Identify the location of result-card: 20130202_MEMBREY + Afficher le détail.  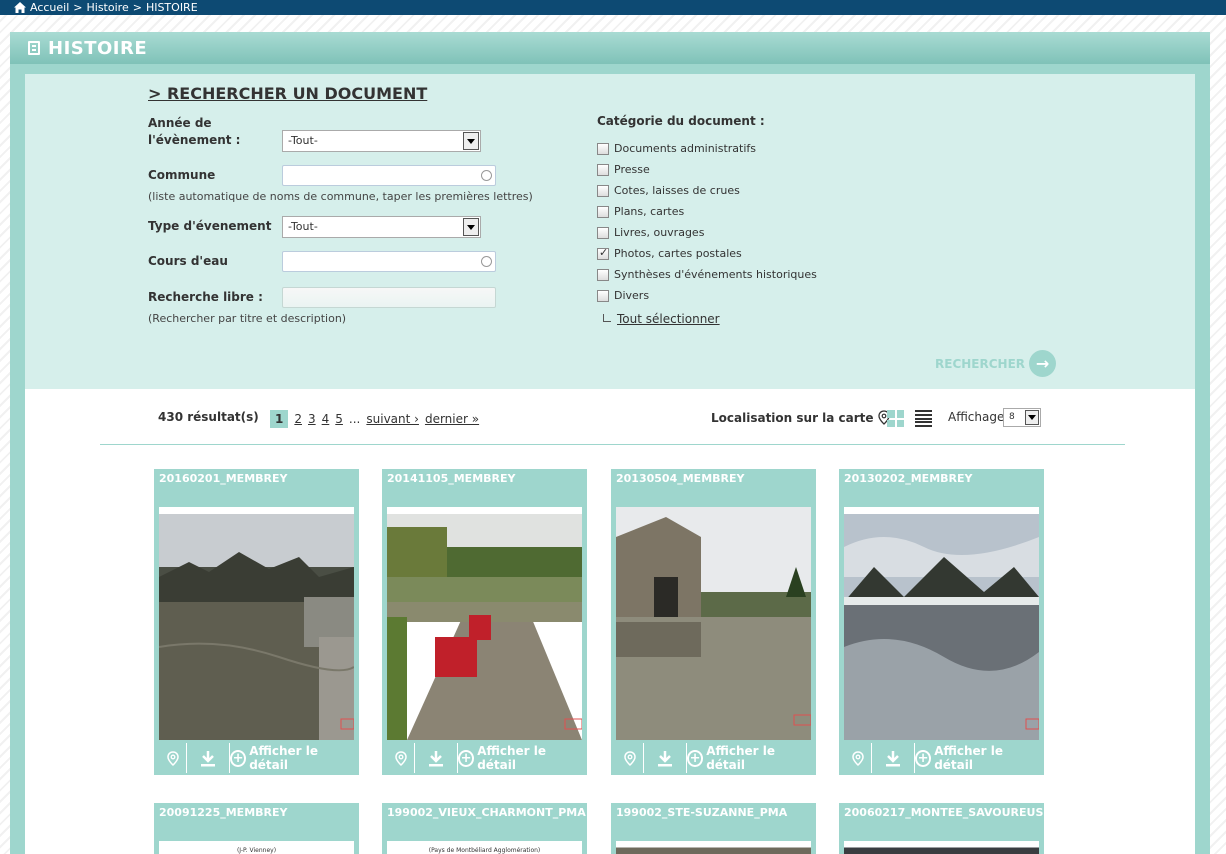
(941, 622).